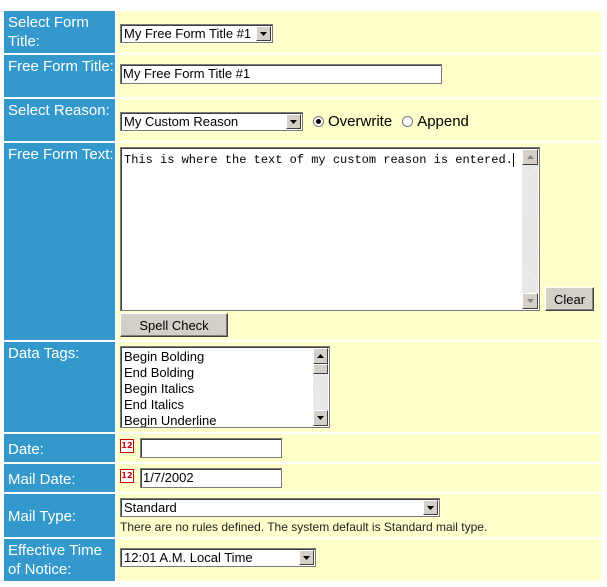 This screenshot has height=587, width=607. Describe the element at coordinates (359, 32) in the screenshot. I see `select-form-title-cell: My Free Form Title #1` at that location.